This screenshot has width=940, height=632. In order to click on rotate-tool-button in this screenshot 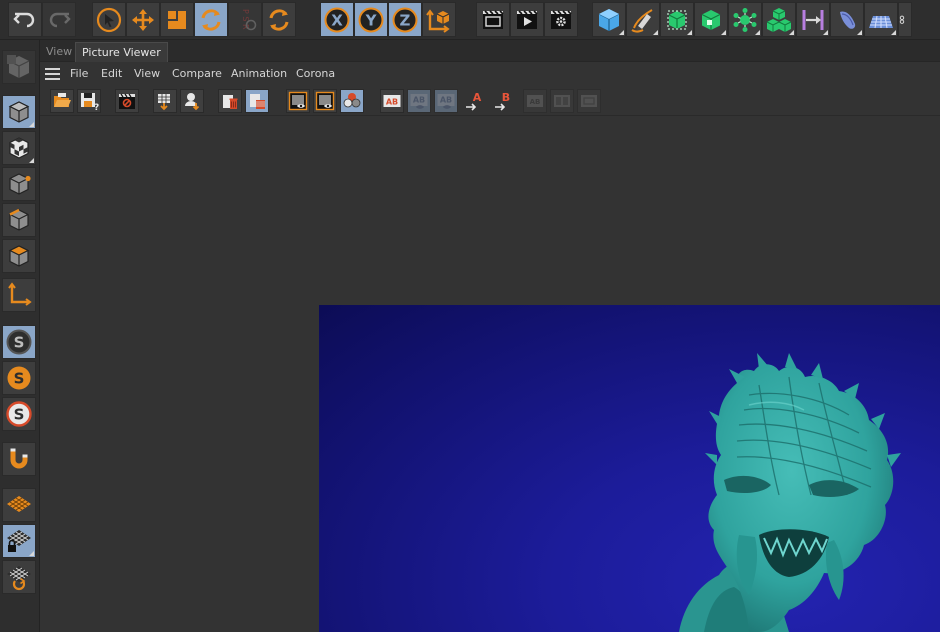, I will do `click(211, 19)`.